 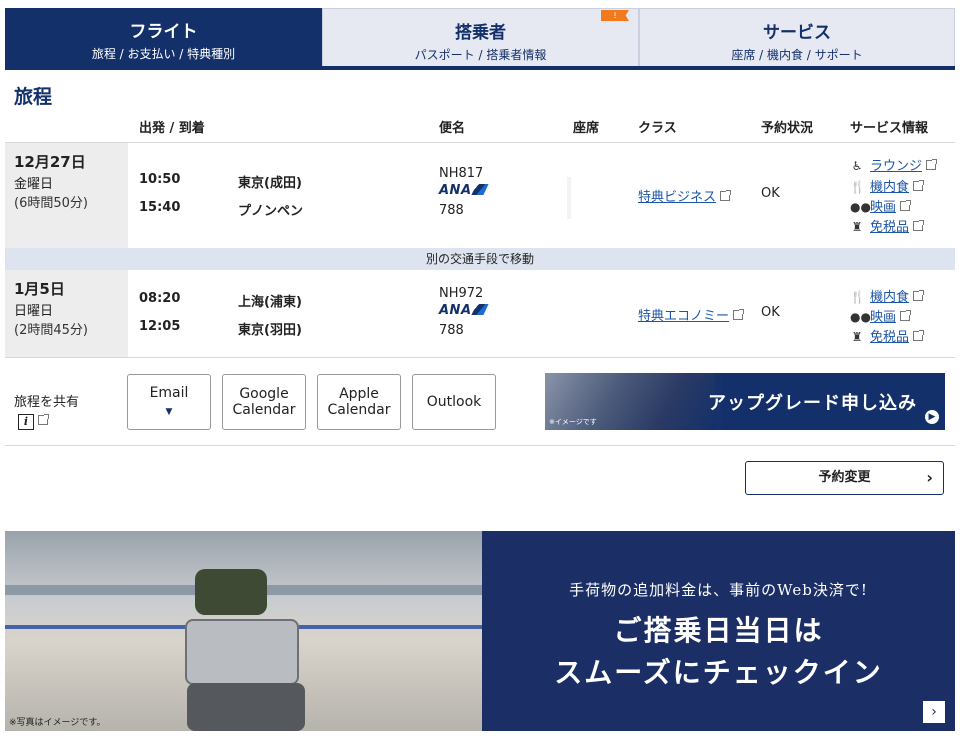 I want to click on service-label: ラウンジ, so click(x=896, y=166).